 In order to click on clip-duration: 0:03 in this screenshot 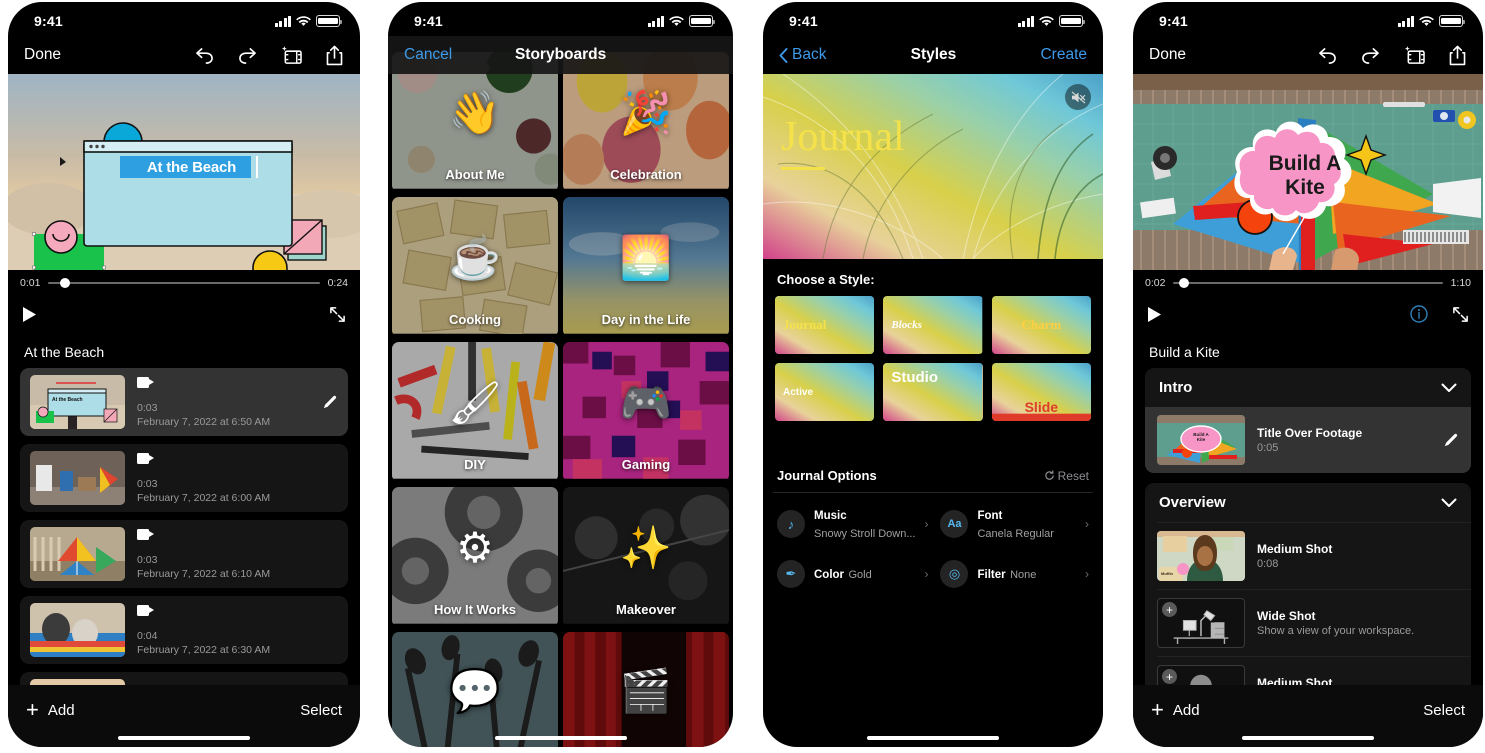, I will do `click(147, 483)`.